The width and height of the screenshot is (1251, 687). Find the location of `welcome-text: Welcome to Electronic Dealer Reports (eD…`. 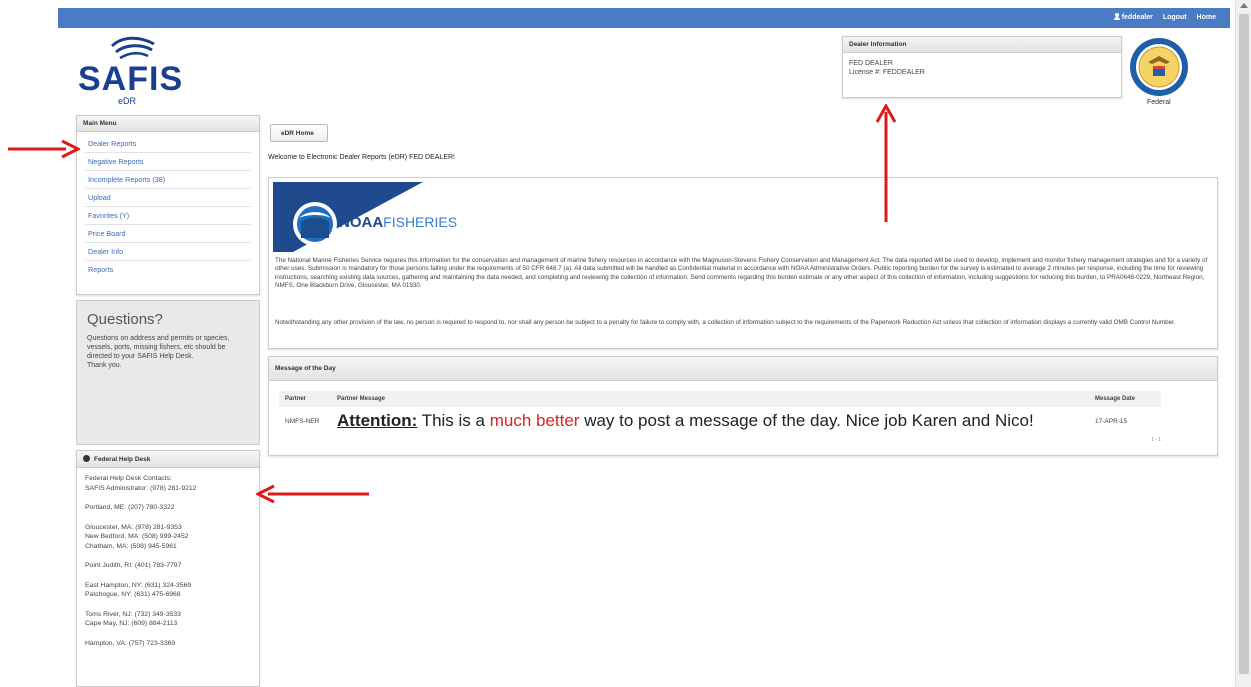

welcome-text: Welcome to Electronic Dealer Reports (eD… is located at coordinates (361, 157).